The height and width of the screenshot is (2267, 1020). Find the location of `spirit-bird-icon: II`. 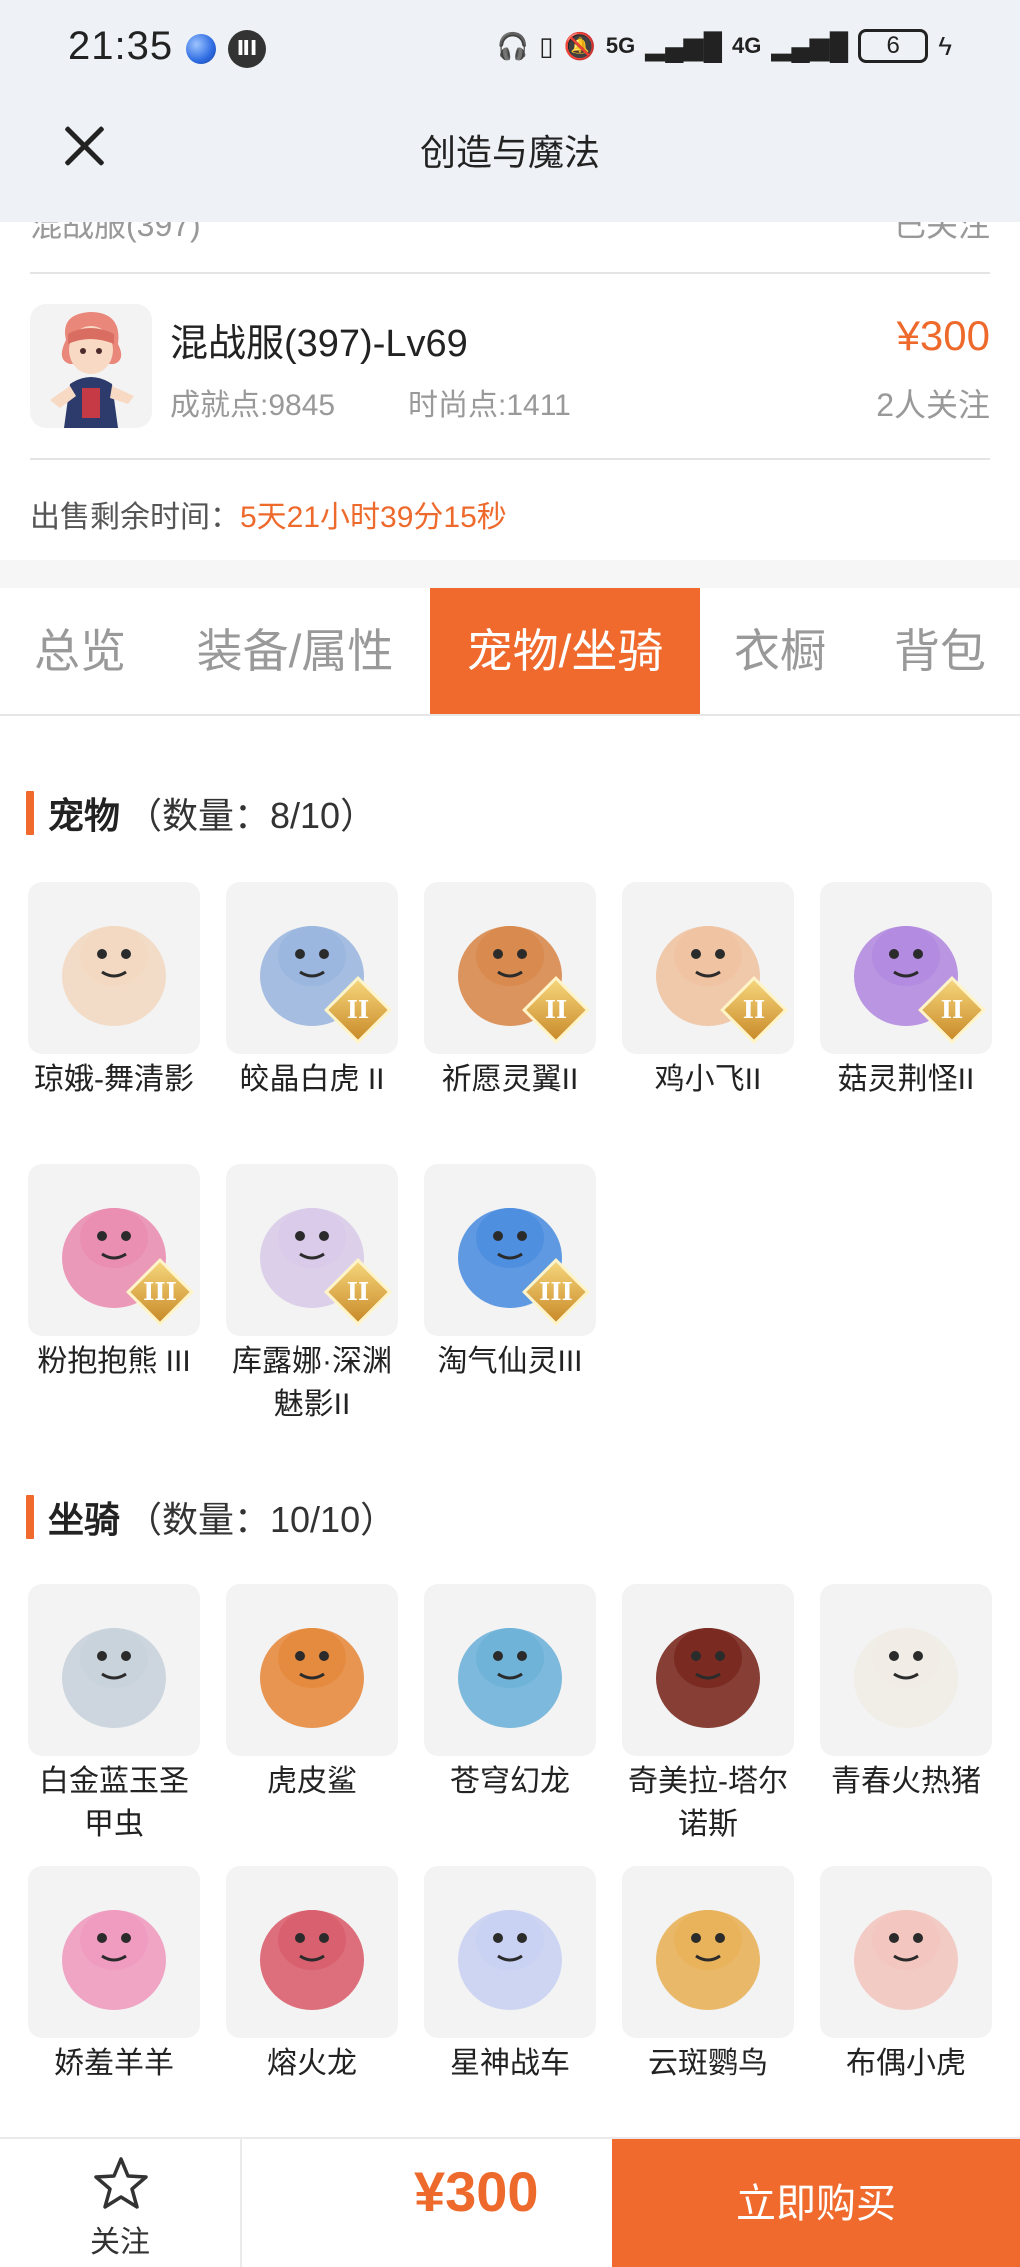

spirit-bird-icon: II is located at coordinates (510, 968).